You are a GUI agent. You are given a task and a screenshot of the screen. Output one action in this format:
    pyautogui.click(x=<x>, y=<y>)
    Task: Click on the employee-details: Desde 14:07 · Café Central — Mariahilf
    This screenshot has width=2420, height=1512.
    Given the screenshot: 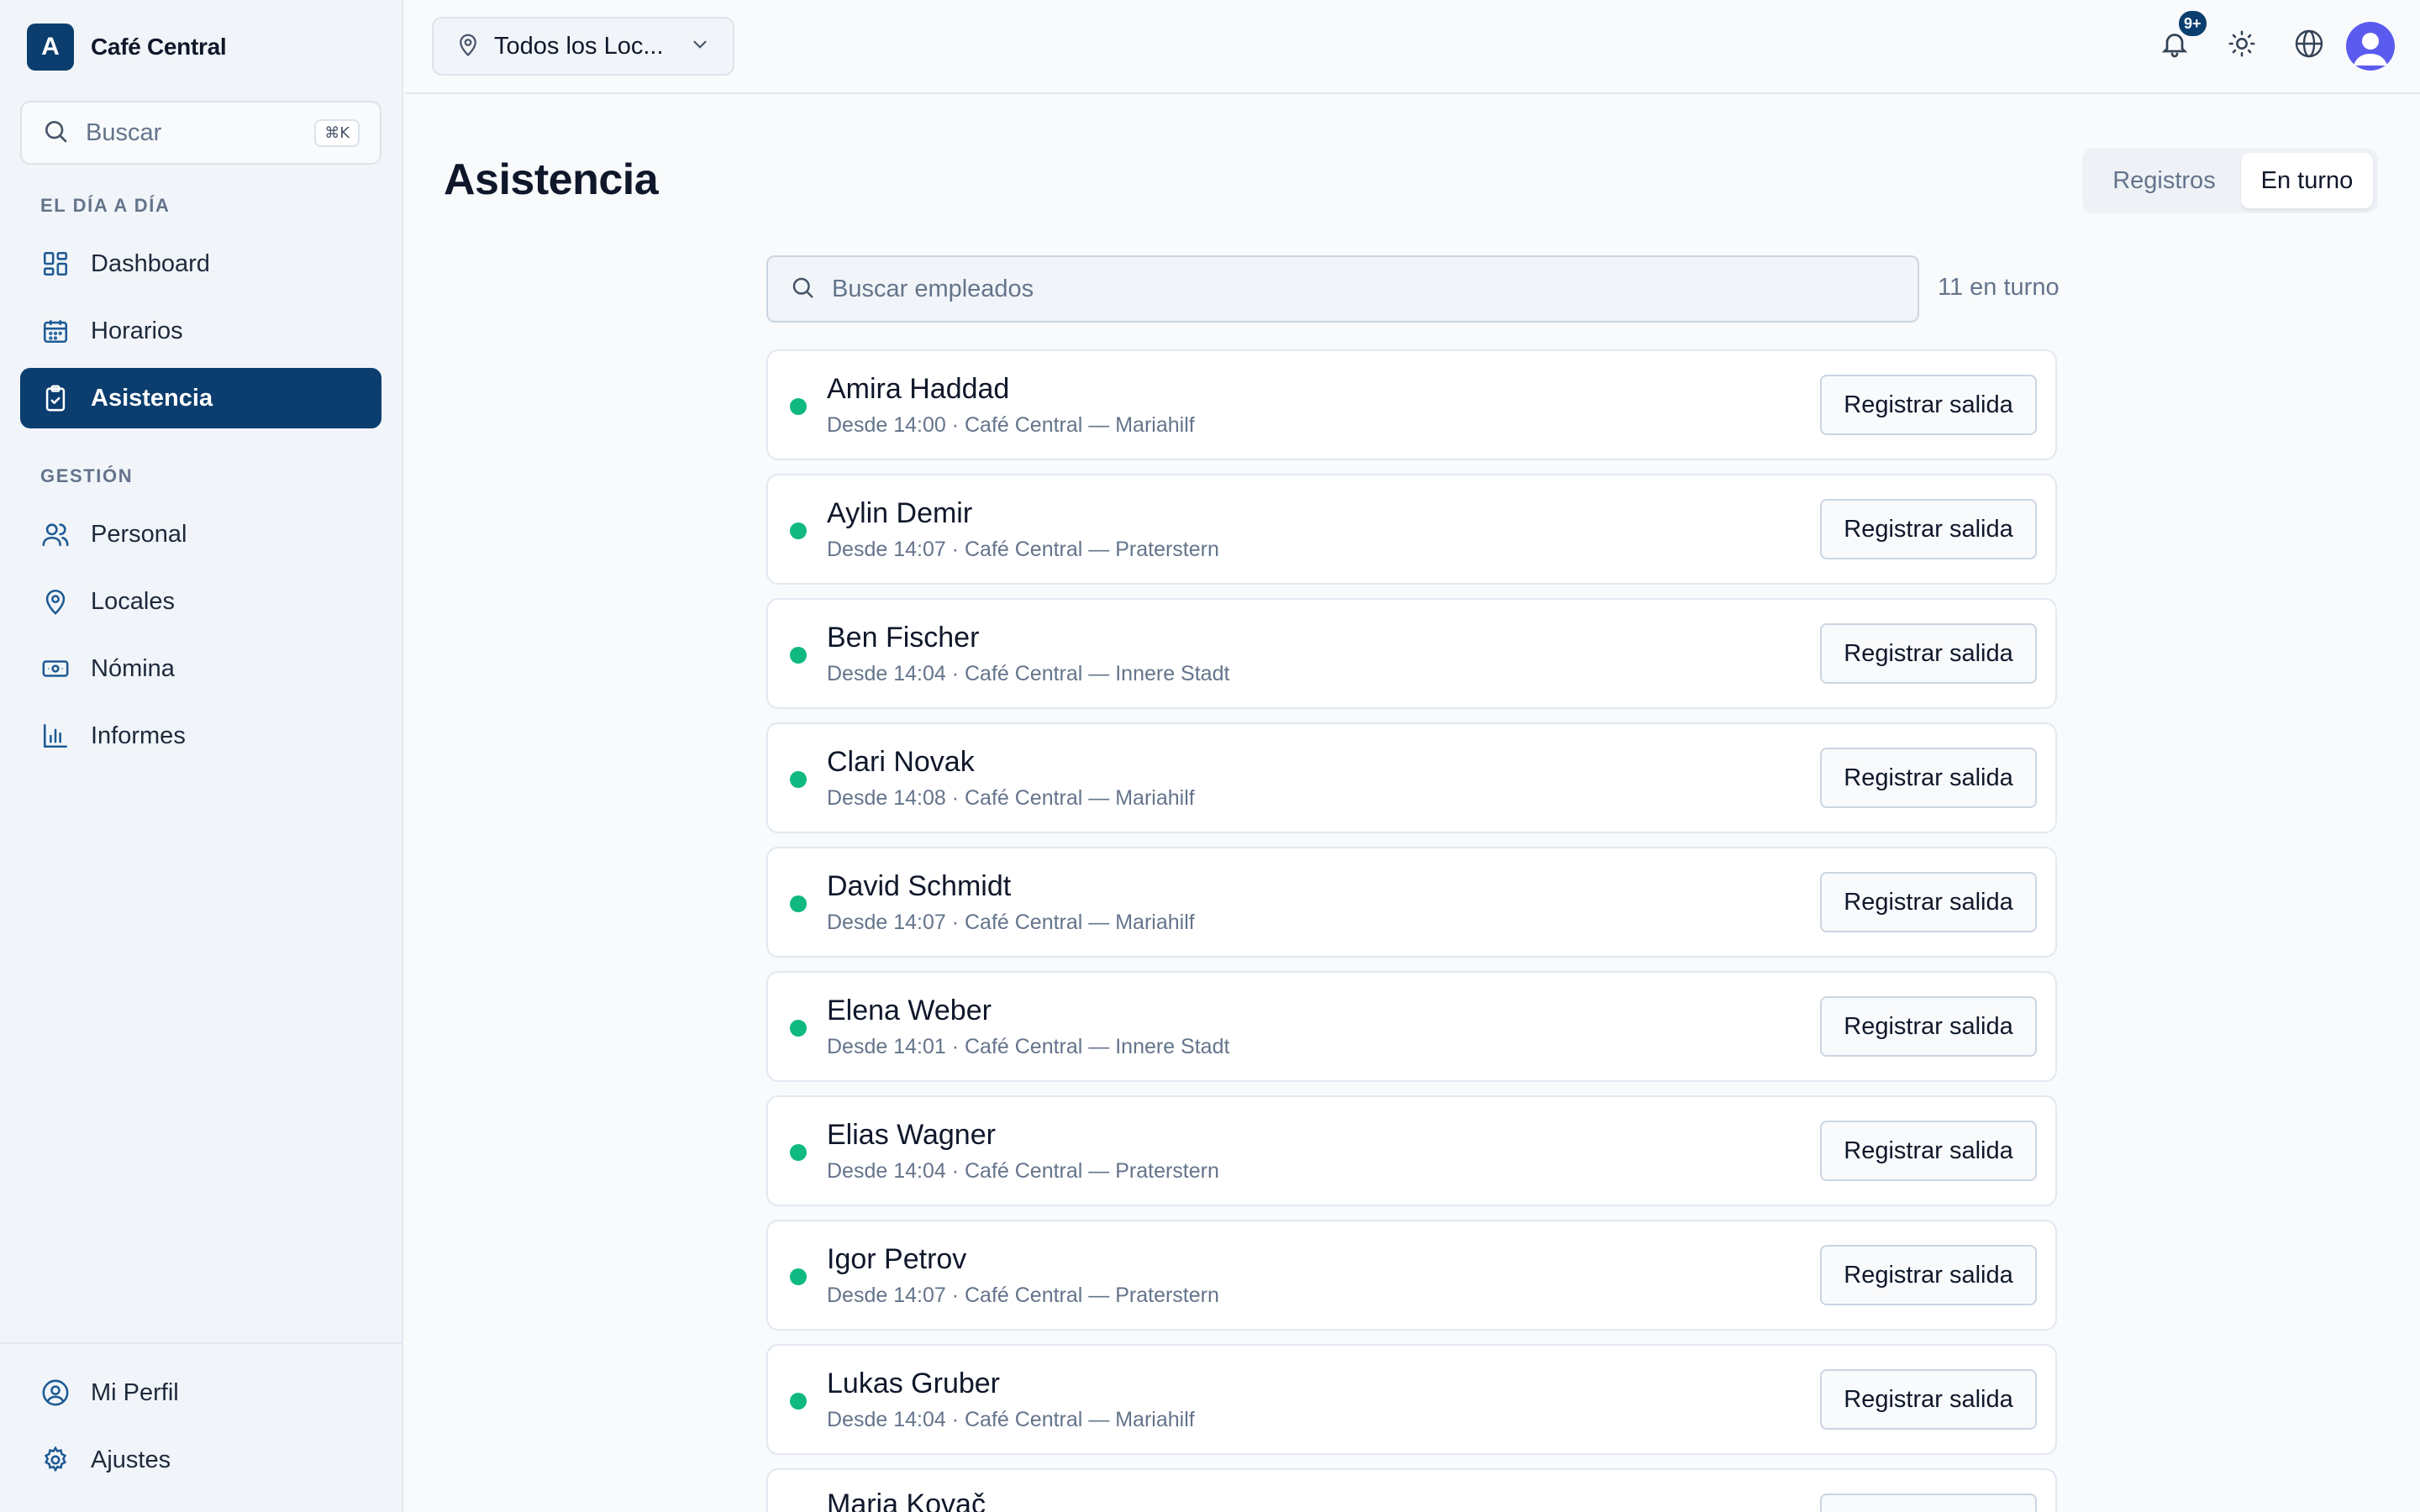 What is the action you would take?
    pyautogui.click(x=1011, y=922)
    